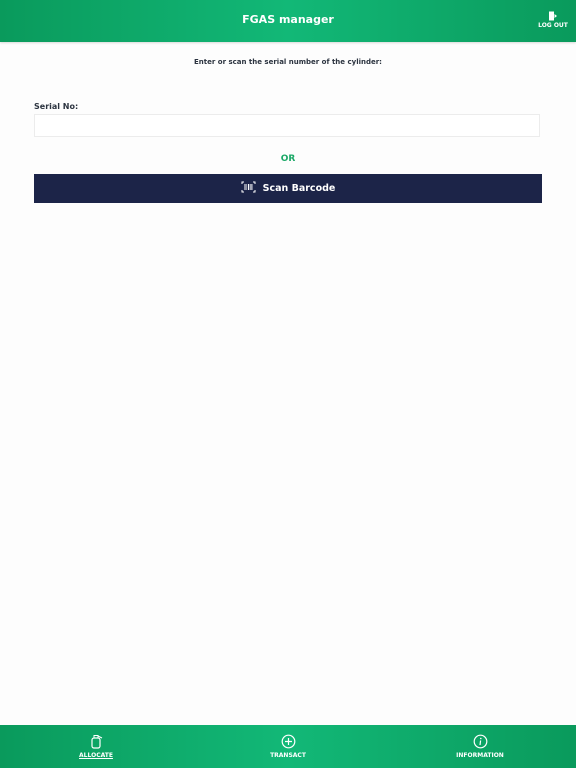  I want to click on tab-transact: TRANSACT, so click(288, 746).